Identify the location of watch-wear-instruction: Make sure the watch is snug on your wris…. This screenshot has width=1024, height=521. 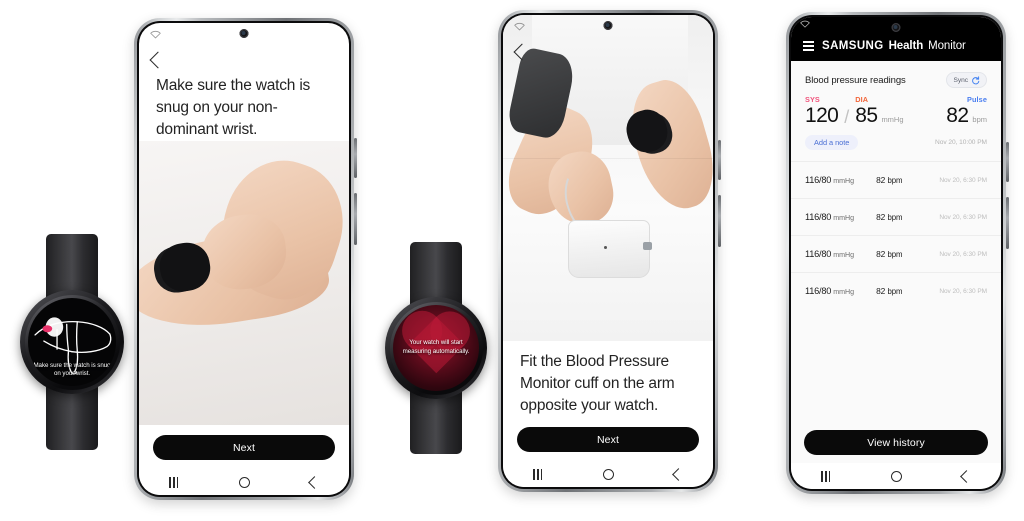
(72, 342).